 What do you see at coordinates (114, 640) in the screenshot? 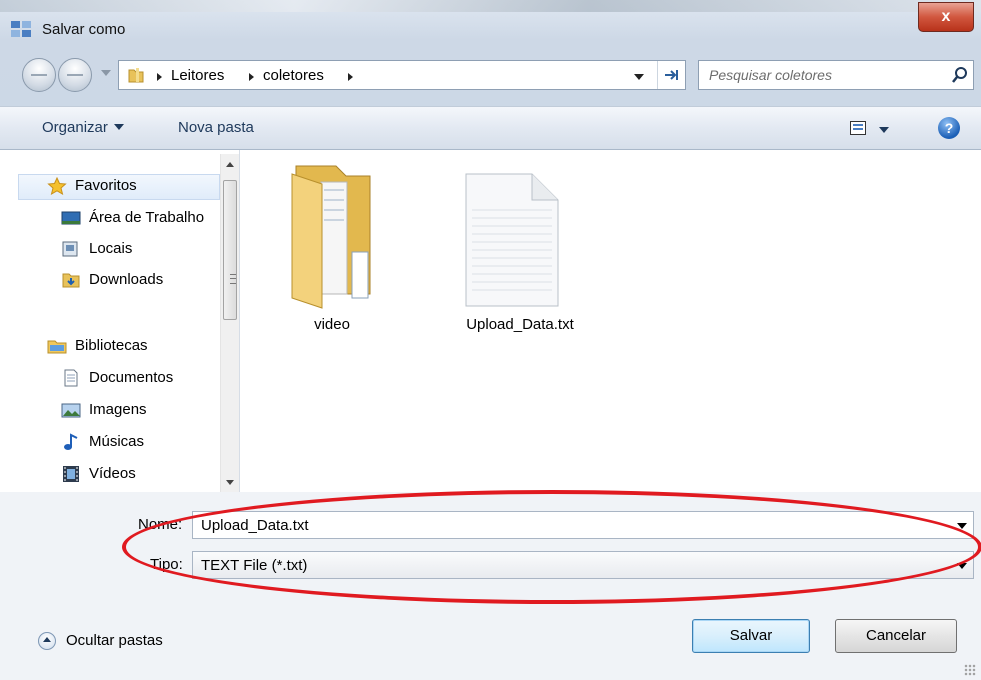
I see `hide-folders-link: Ocultar pastas` at bounding box center [114, 640].